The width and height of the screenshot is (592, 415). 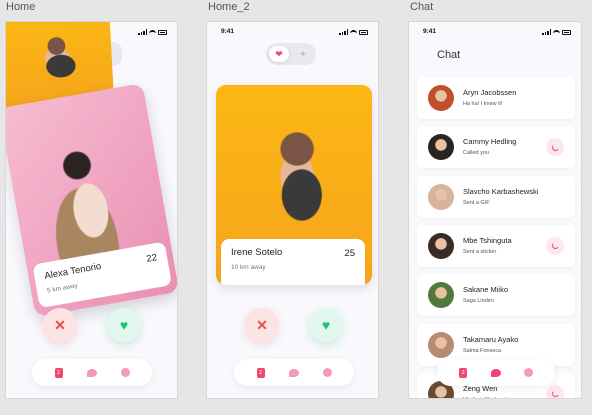 I want to click on contact-name: Mbe Tshinguta, so click(x=487, y=240).